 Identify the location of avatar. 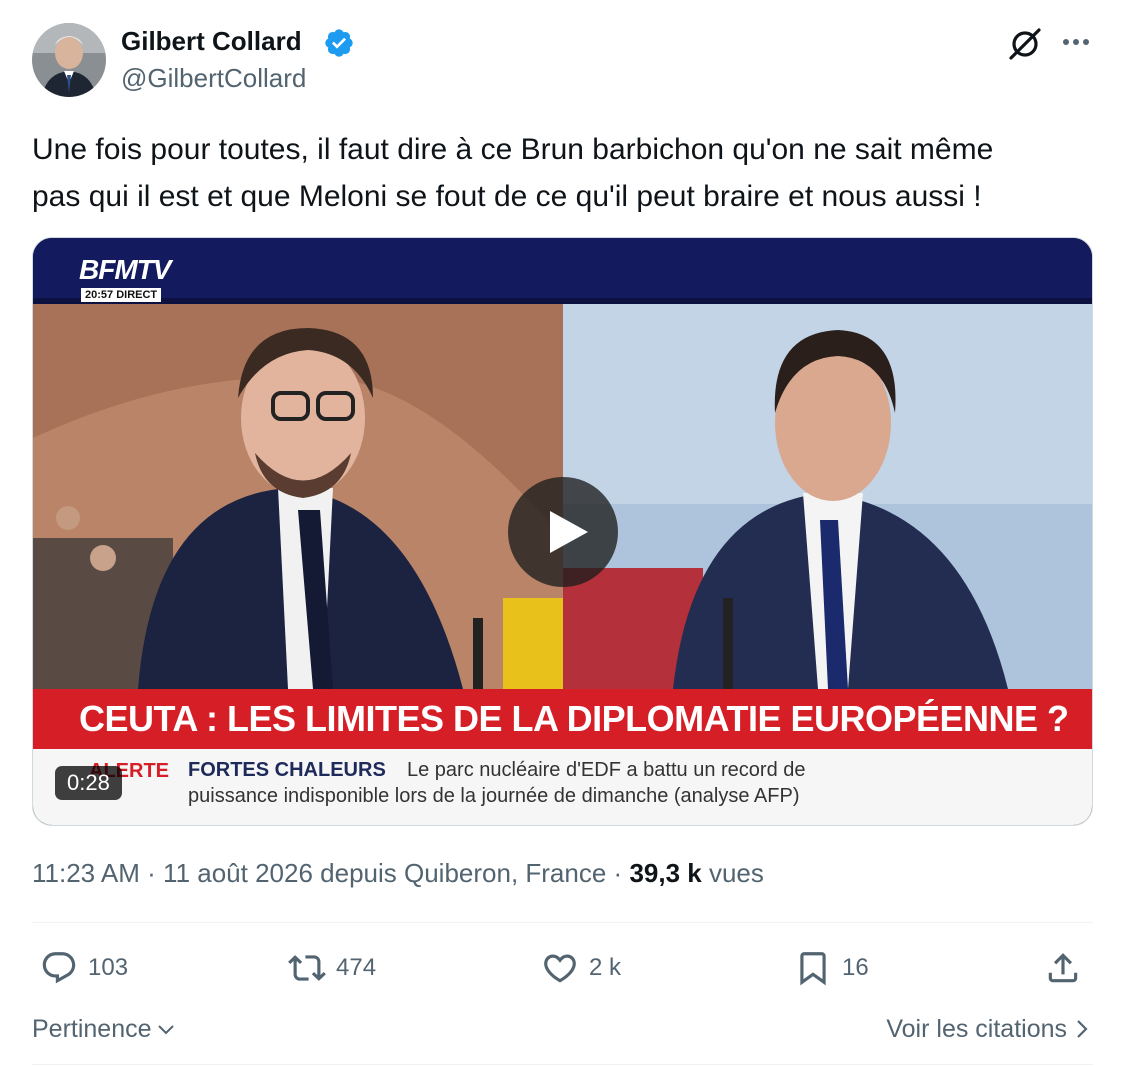
(69, 60).